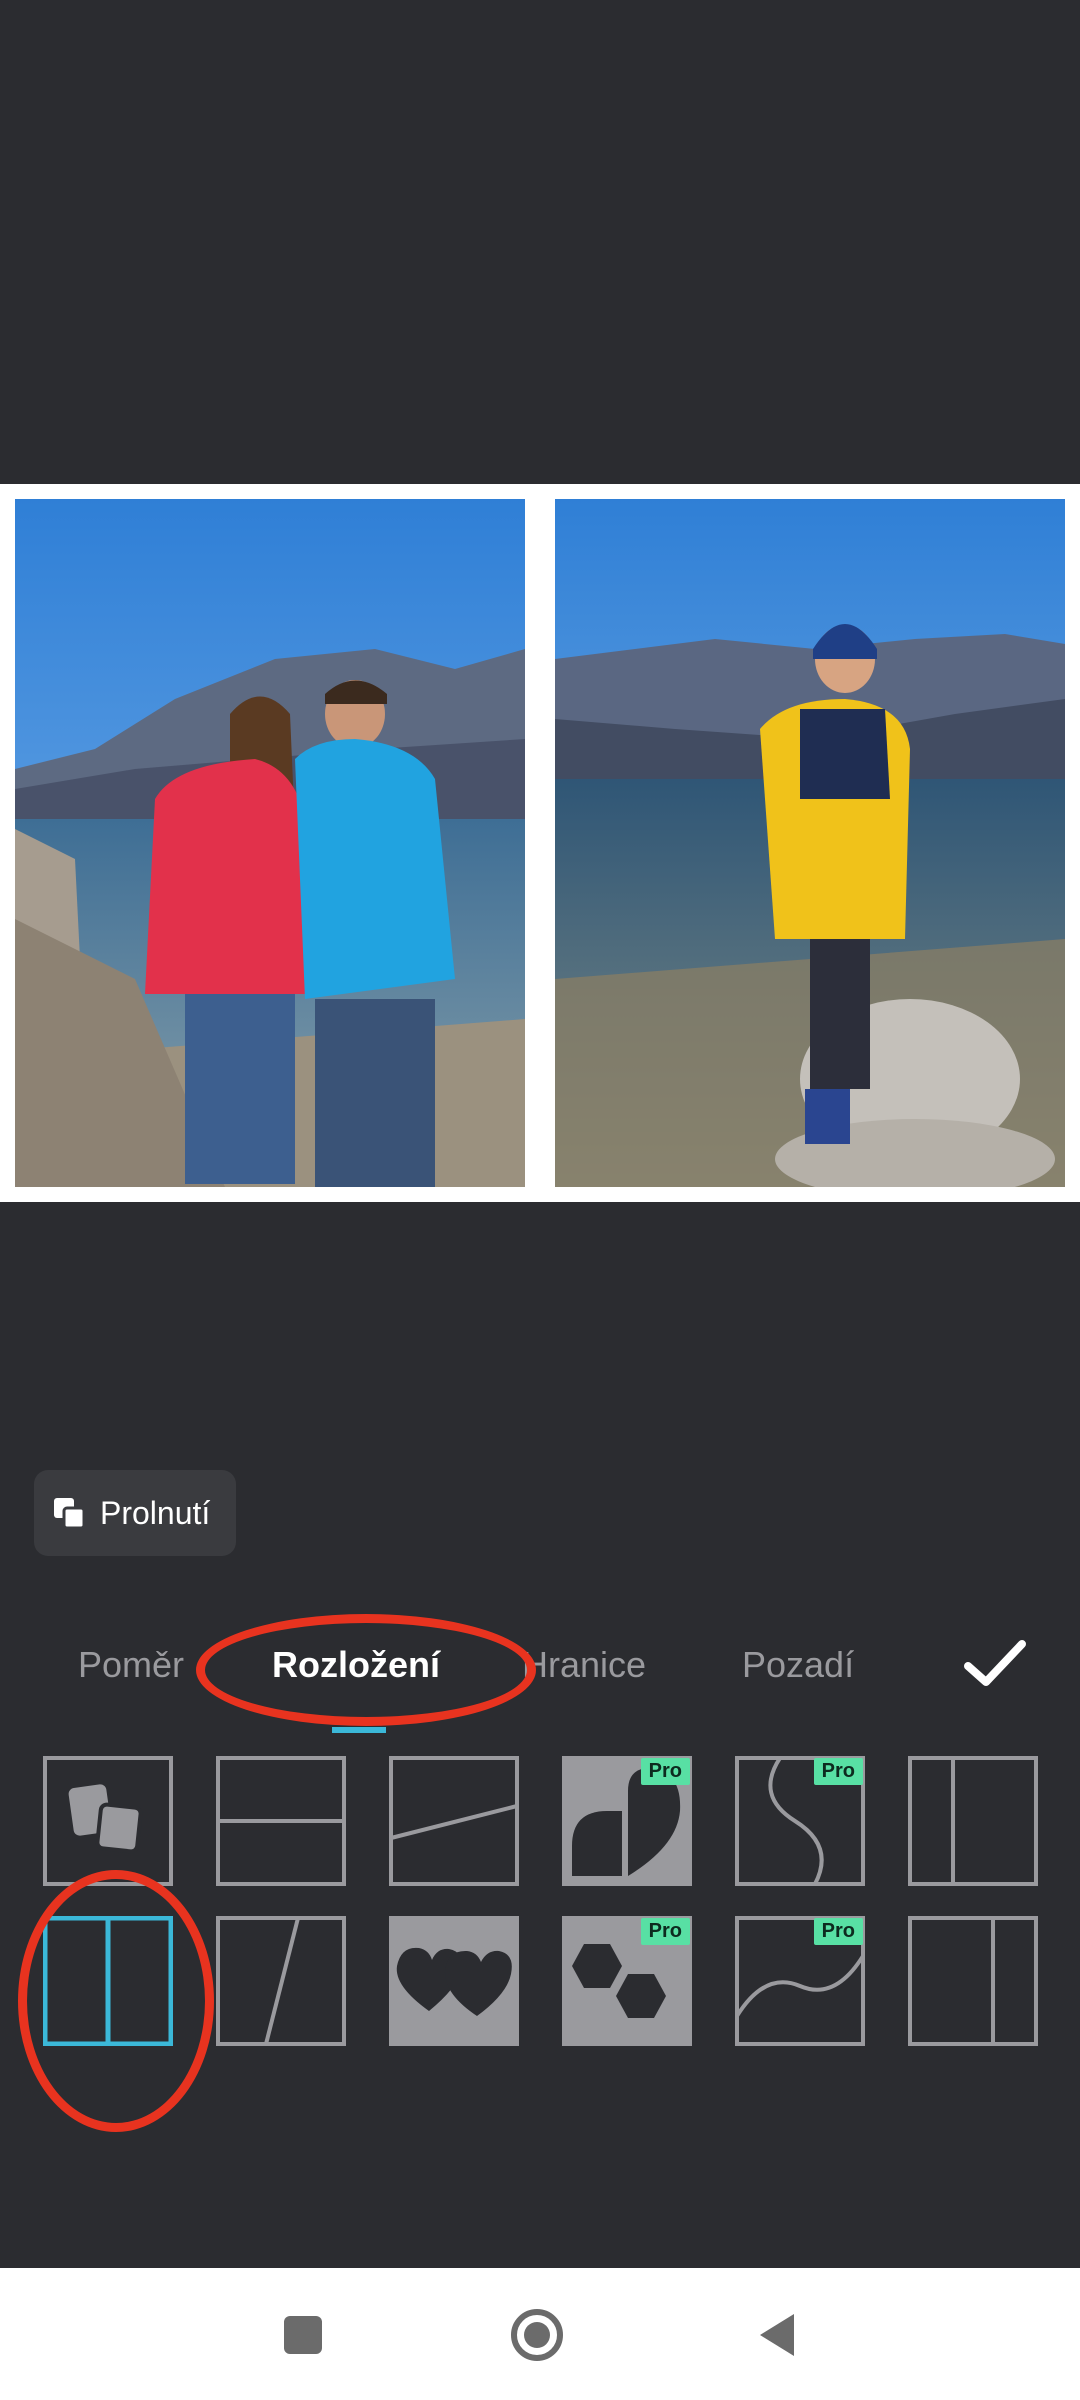 The image size is (1080, 2400). What do you see at coordinates (995, 1664) in the screenshot?
I see `check-icon` at bounding box center [995, 1664].